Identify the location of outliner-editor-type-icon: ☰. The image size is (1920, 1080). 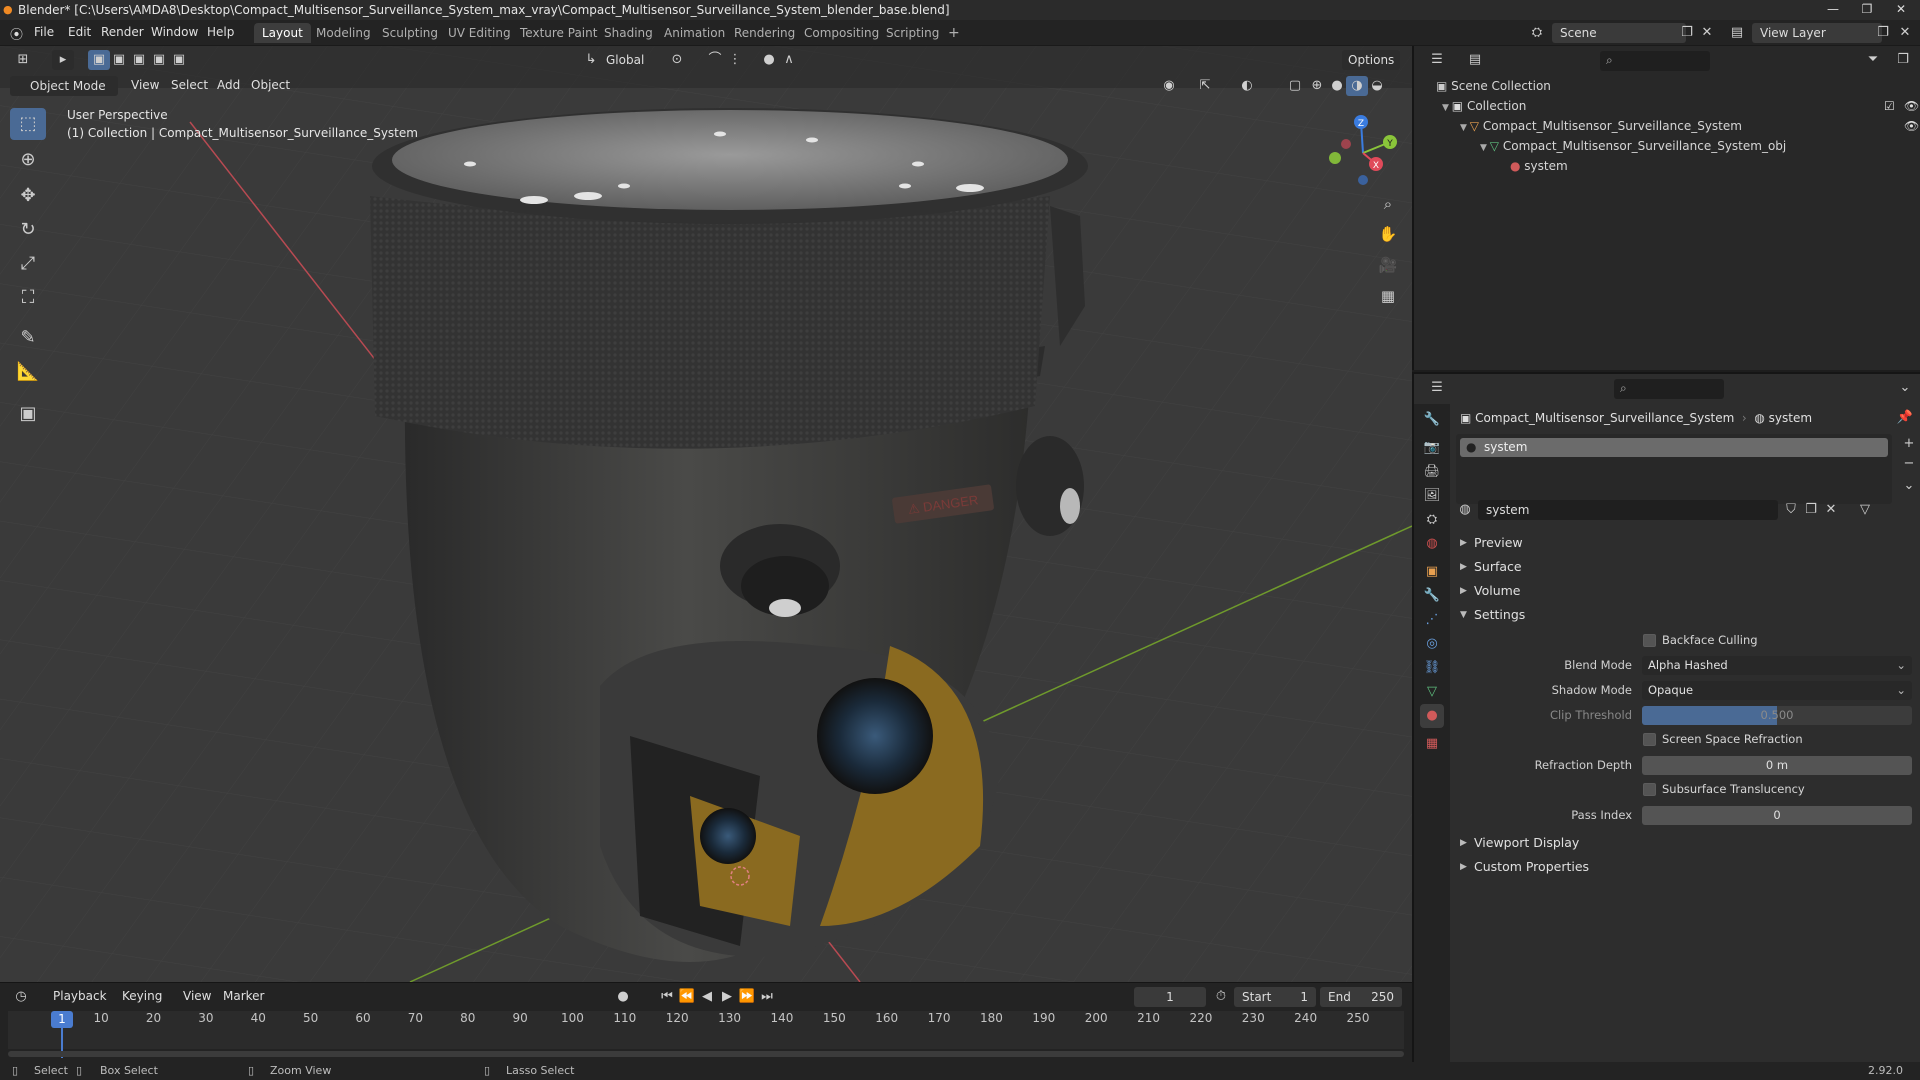
(1437, 60).